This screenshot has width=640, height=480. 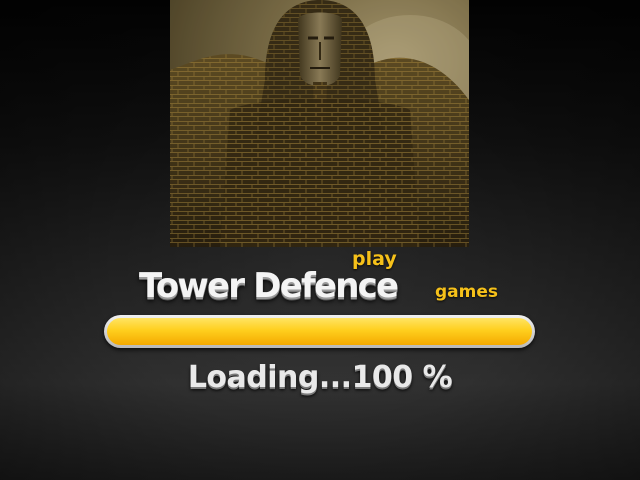 I want to click on logo-games-text: games, so click(x=467, y=292).